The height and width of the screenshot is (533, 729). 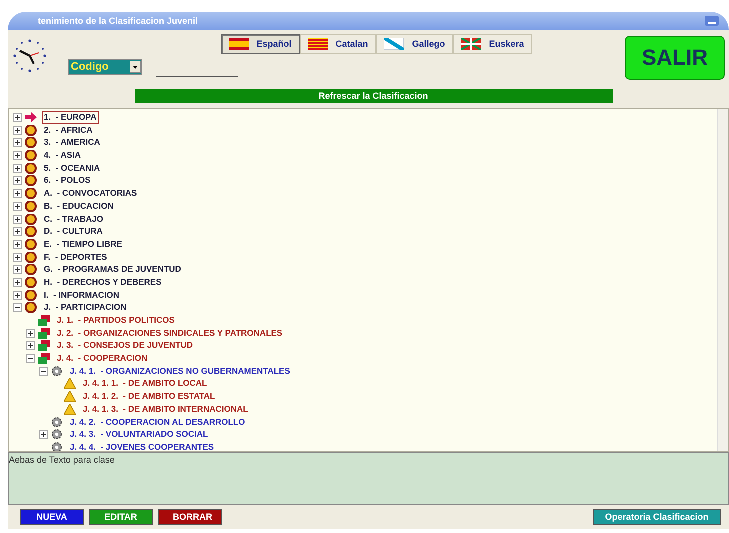 What do you see at coordinates (170, 333) in the screenshot?
I see `tree-item: J. 2. - ORGANIZACIONES SINDICALES Y PATRONALES` at bounding box center [170, 333].